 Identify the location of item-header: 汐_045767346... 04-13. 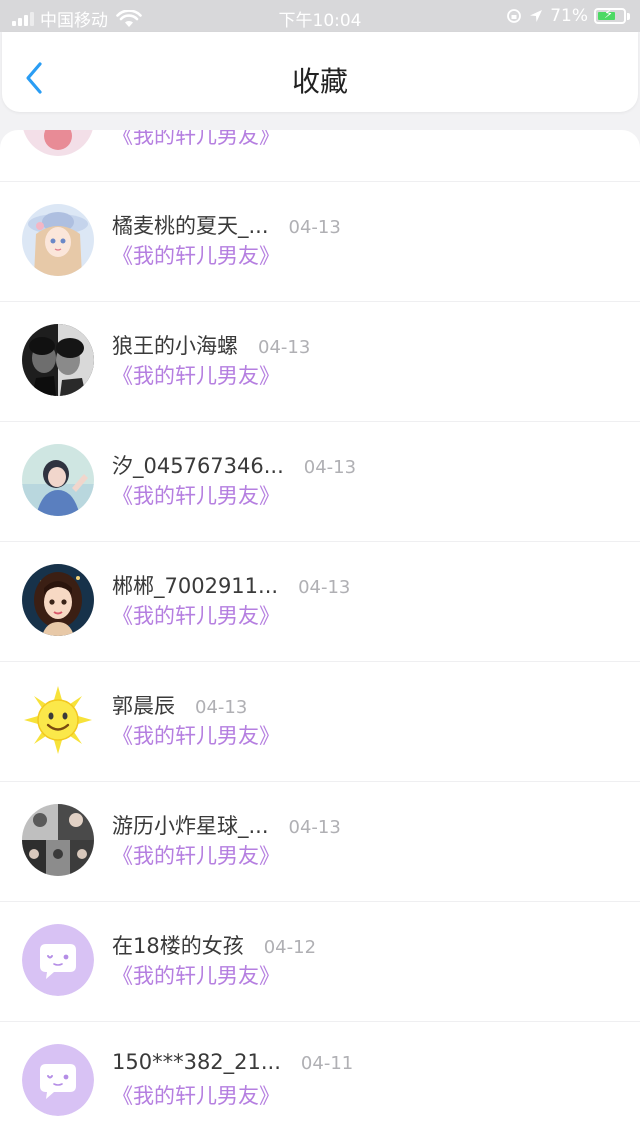
(234, 465).